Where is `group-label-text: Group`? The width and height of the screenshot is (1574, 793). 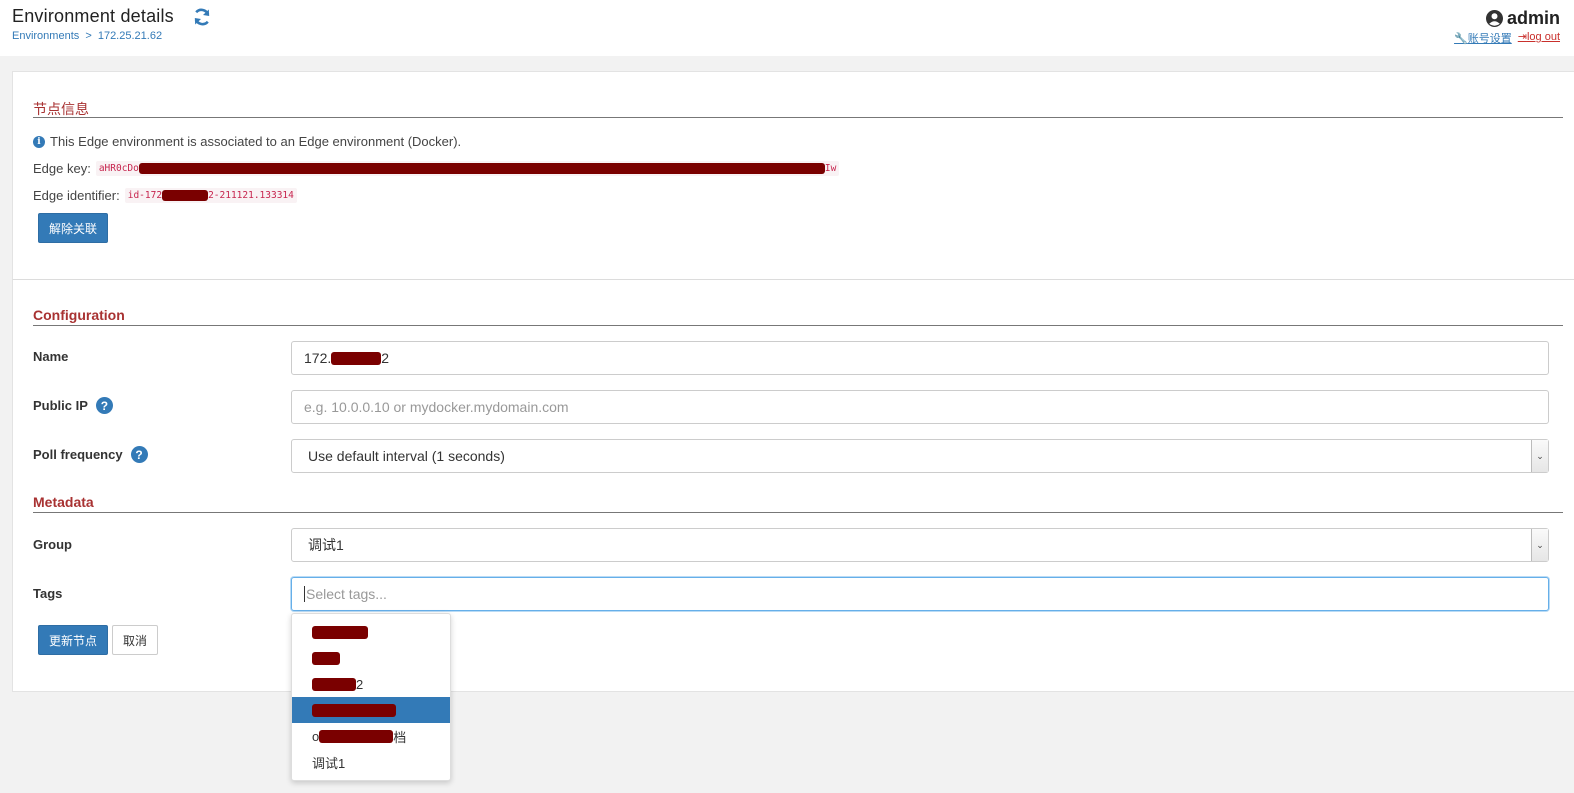 group-label-text: Group is located at coordinates (52, 544).